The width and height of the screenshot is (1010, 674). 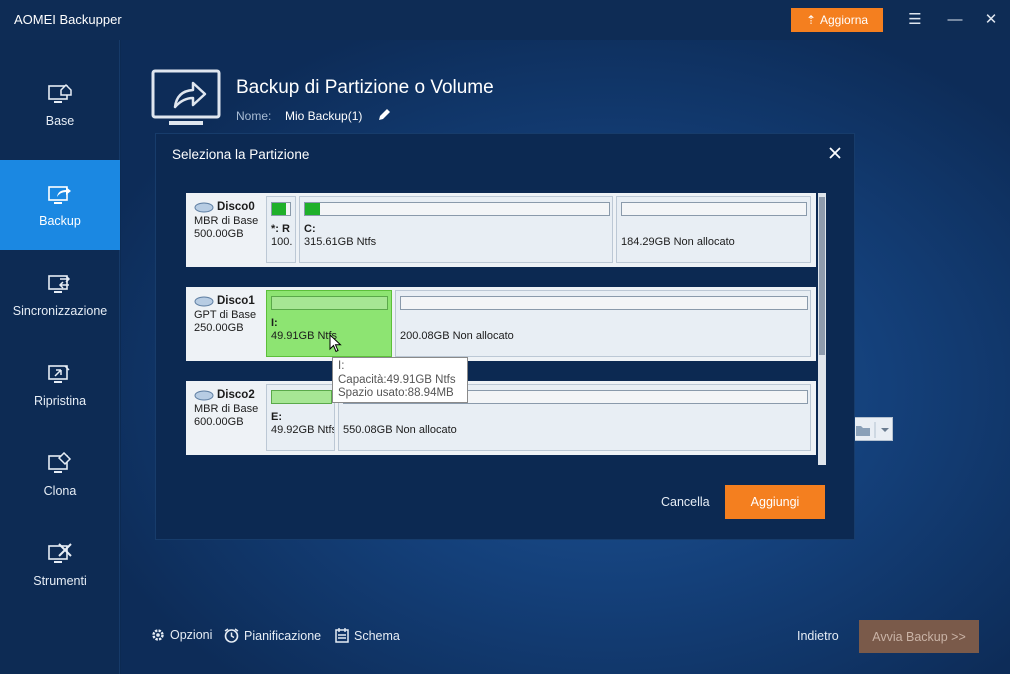 I want to click on minimize-icon: —, so click(x=955, y=20).